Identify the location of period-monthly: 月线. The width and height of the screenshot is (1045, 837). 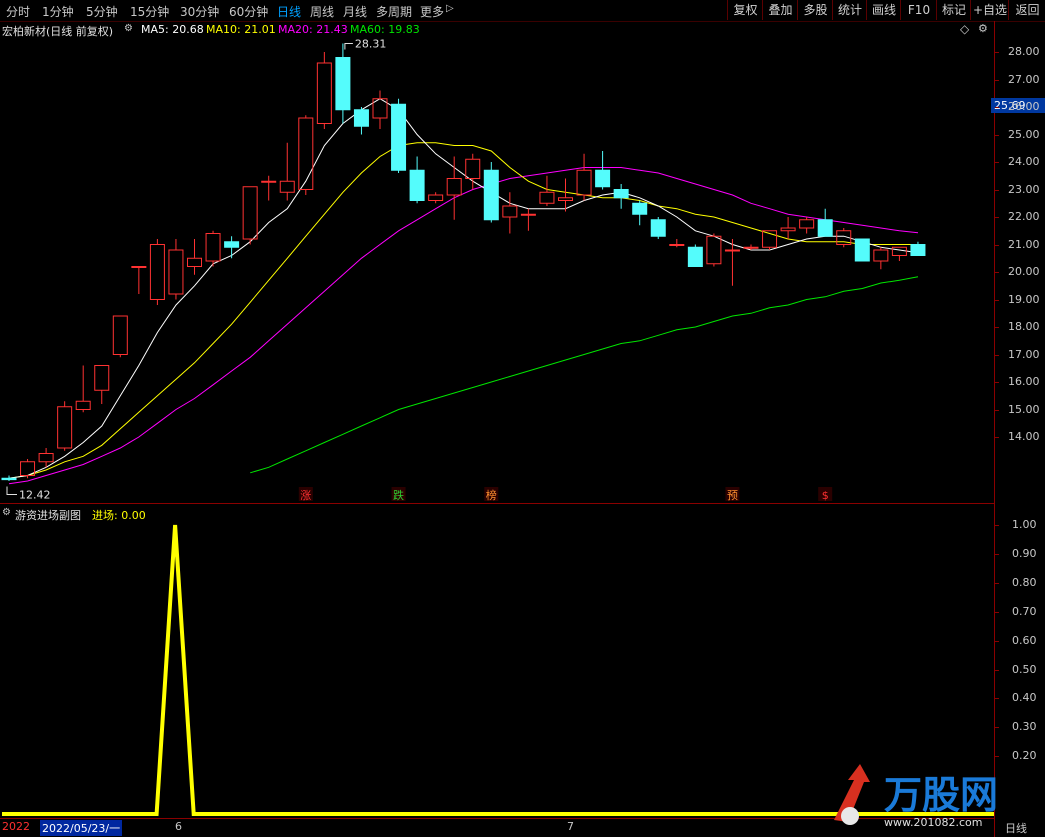
(355, 11).